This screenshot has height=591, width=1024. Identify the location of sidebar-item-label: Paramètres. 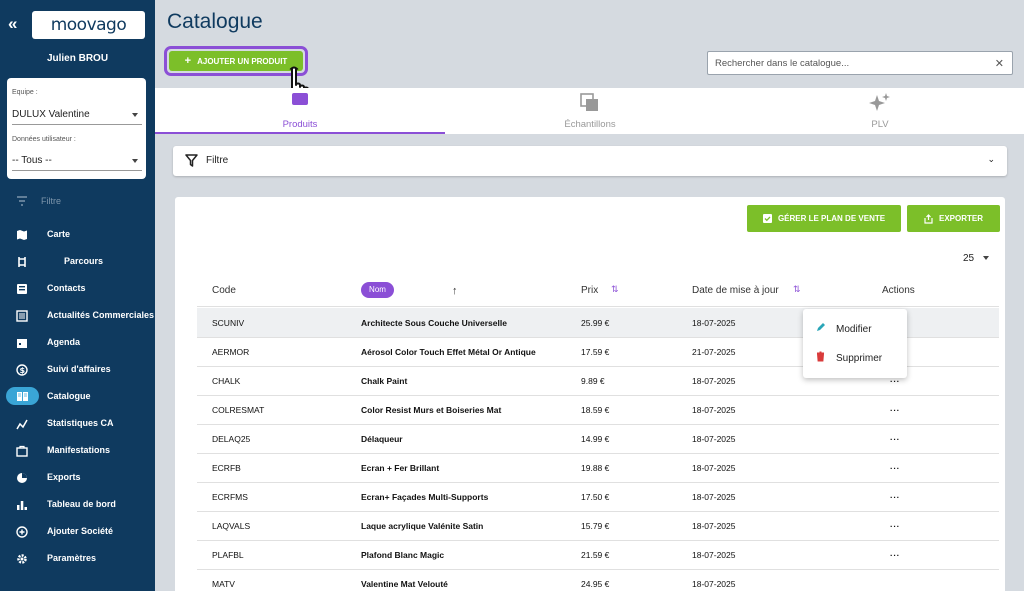
(72, 558).